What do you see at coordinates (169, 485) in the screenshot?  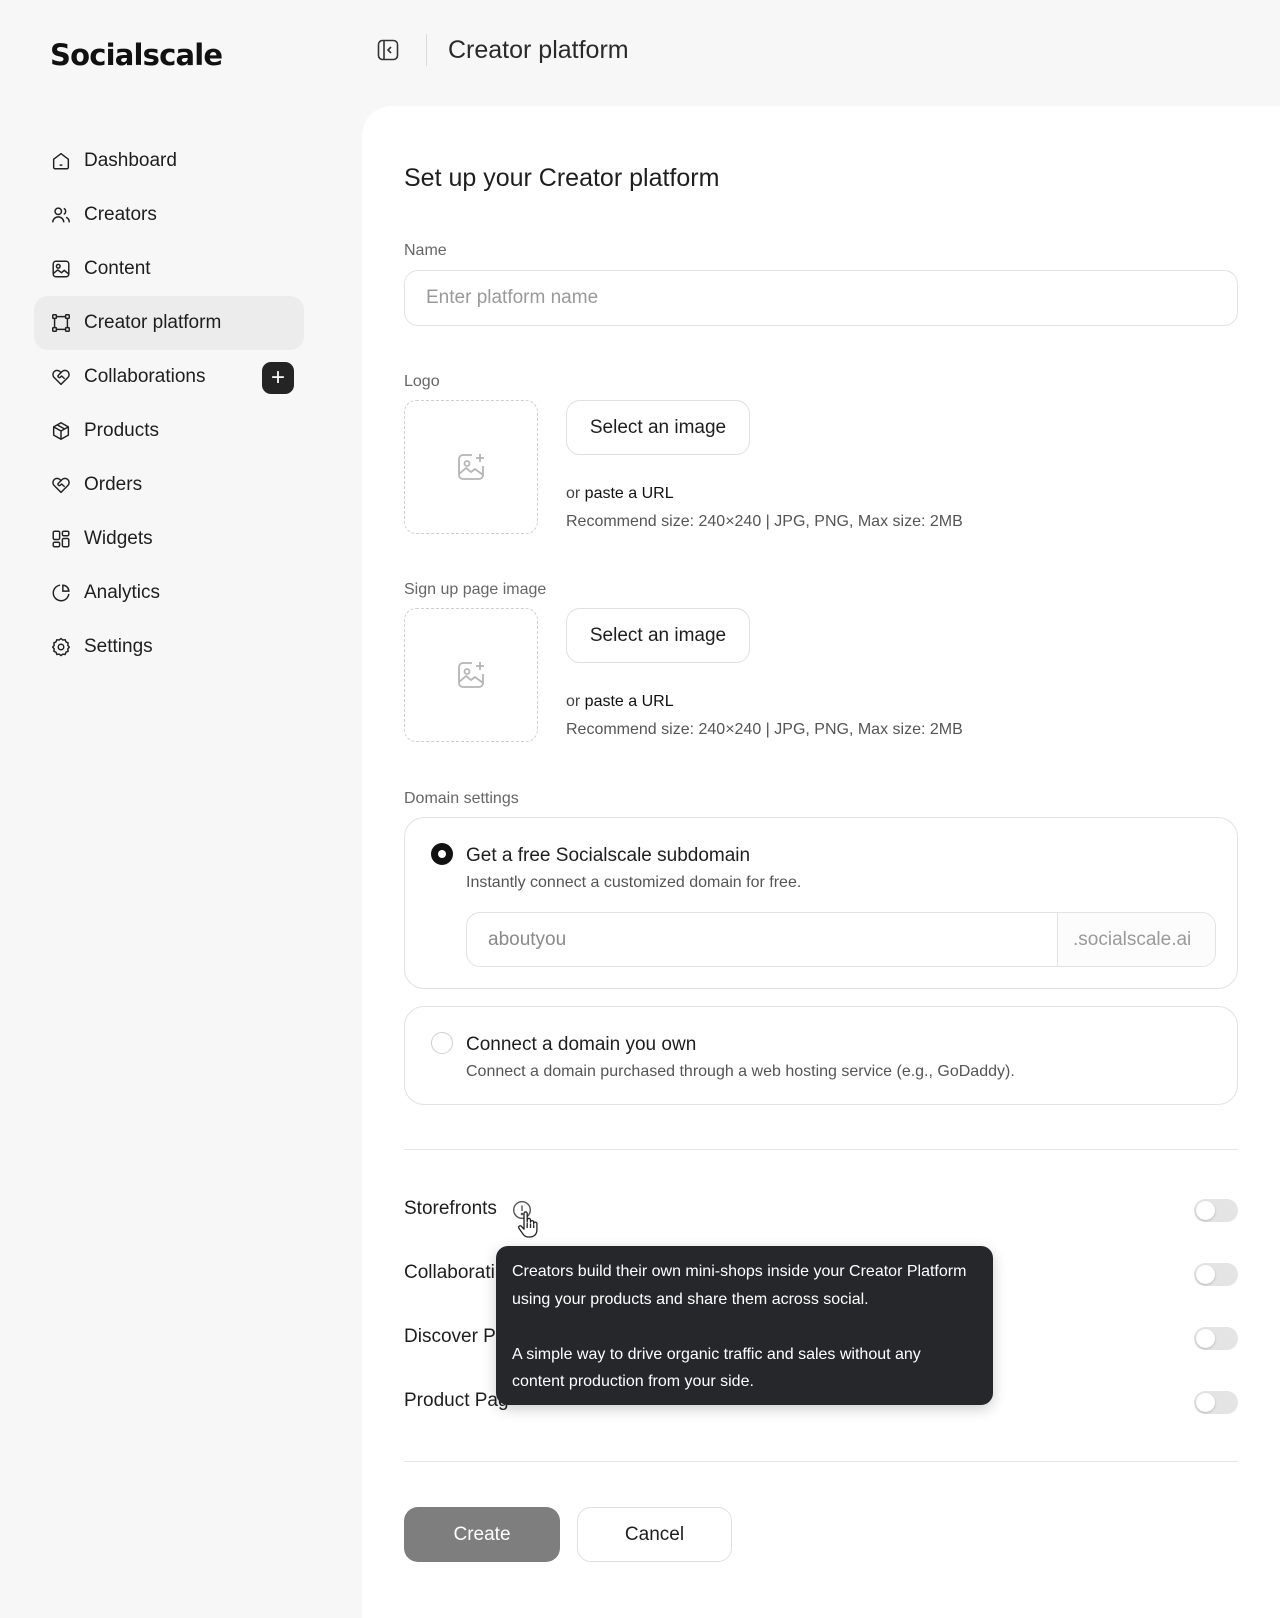 I see `sidebar-item-orders: Orders` at bounding box center [169, 485].